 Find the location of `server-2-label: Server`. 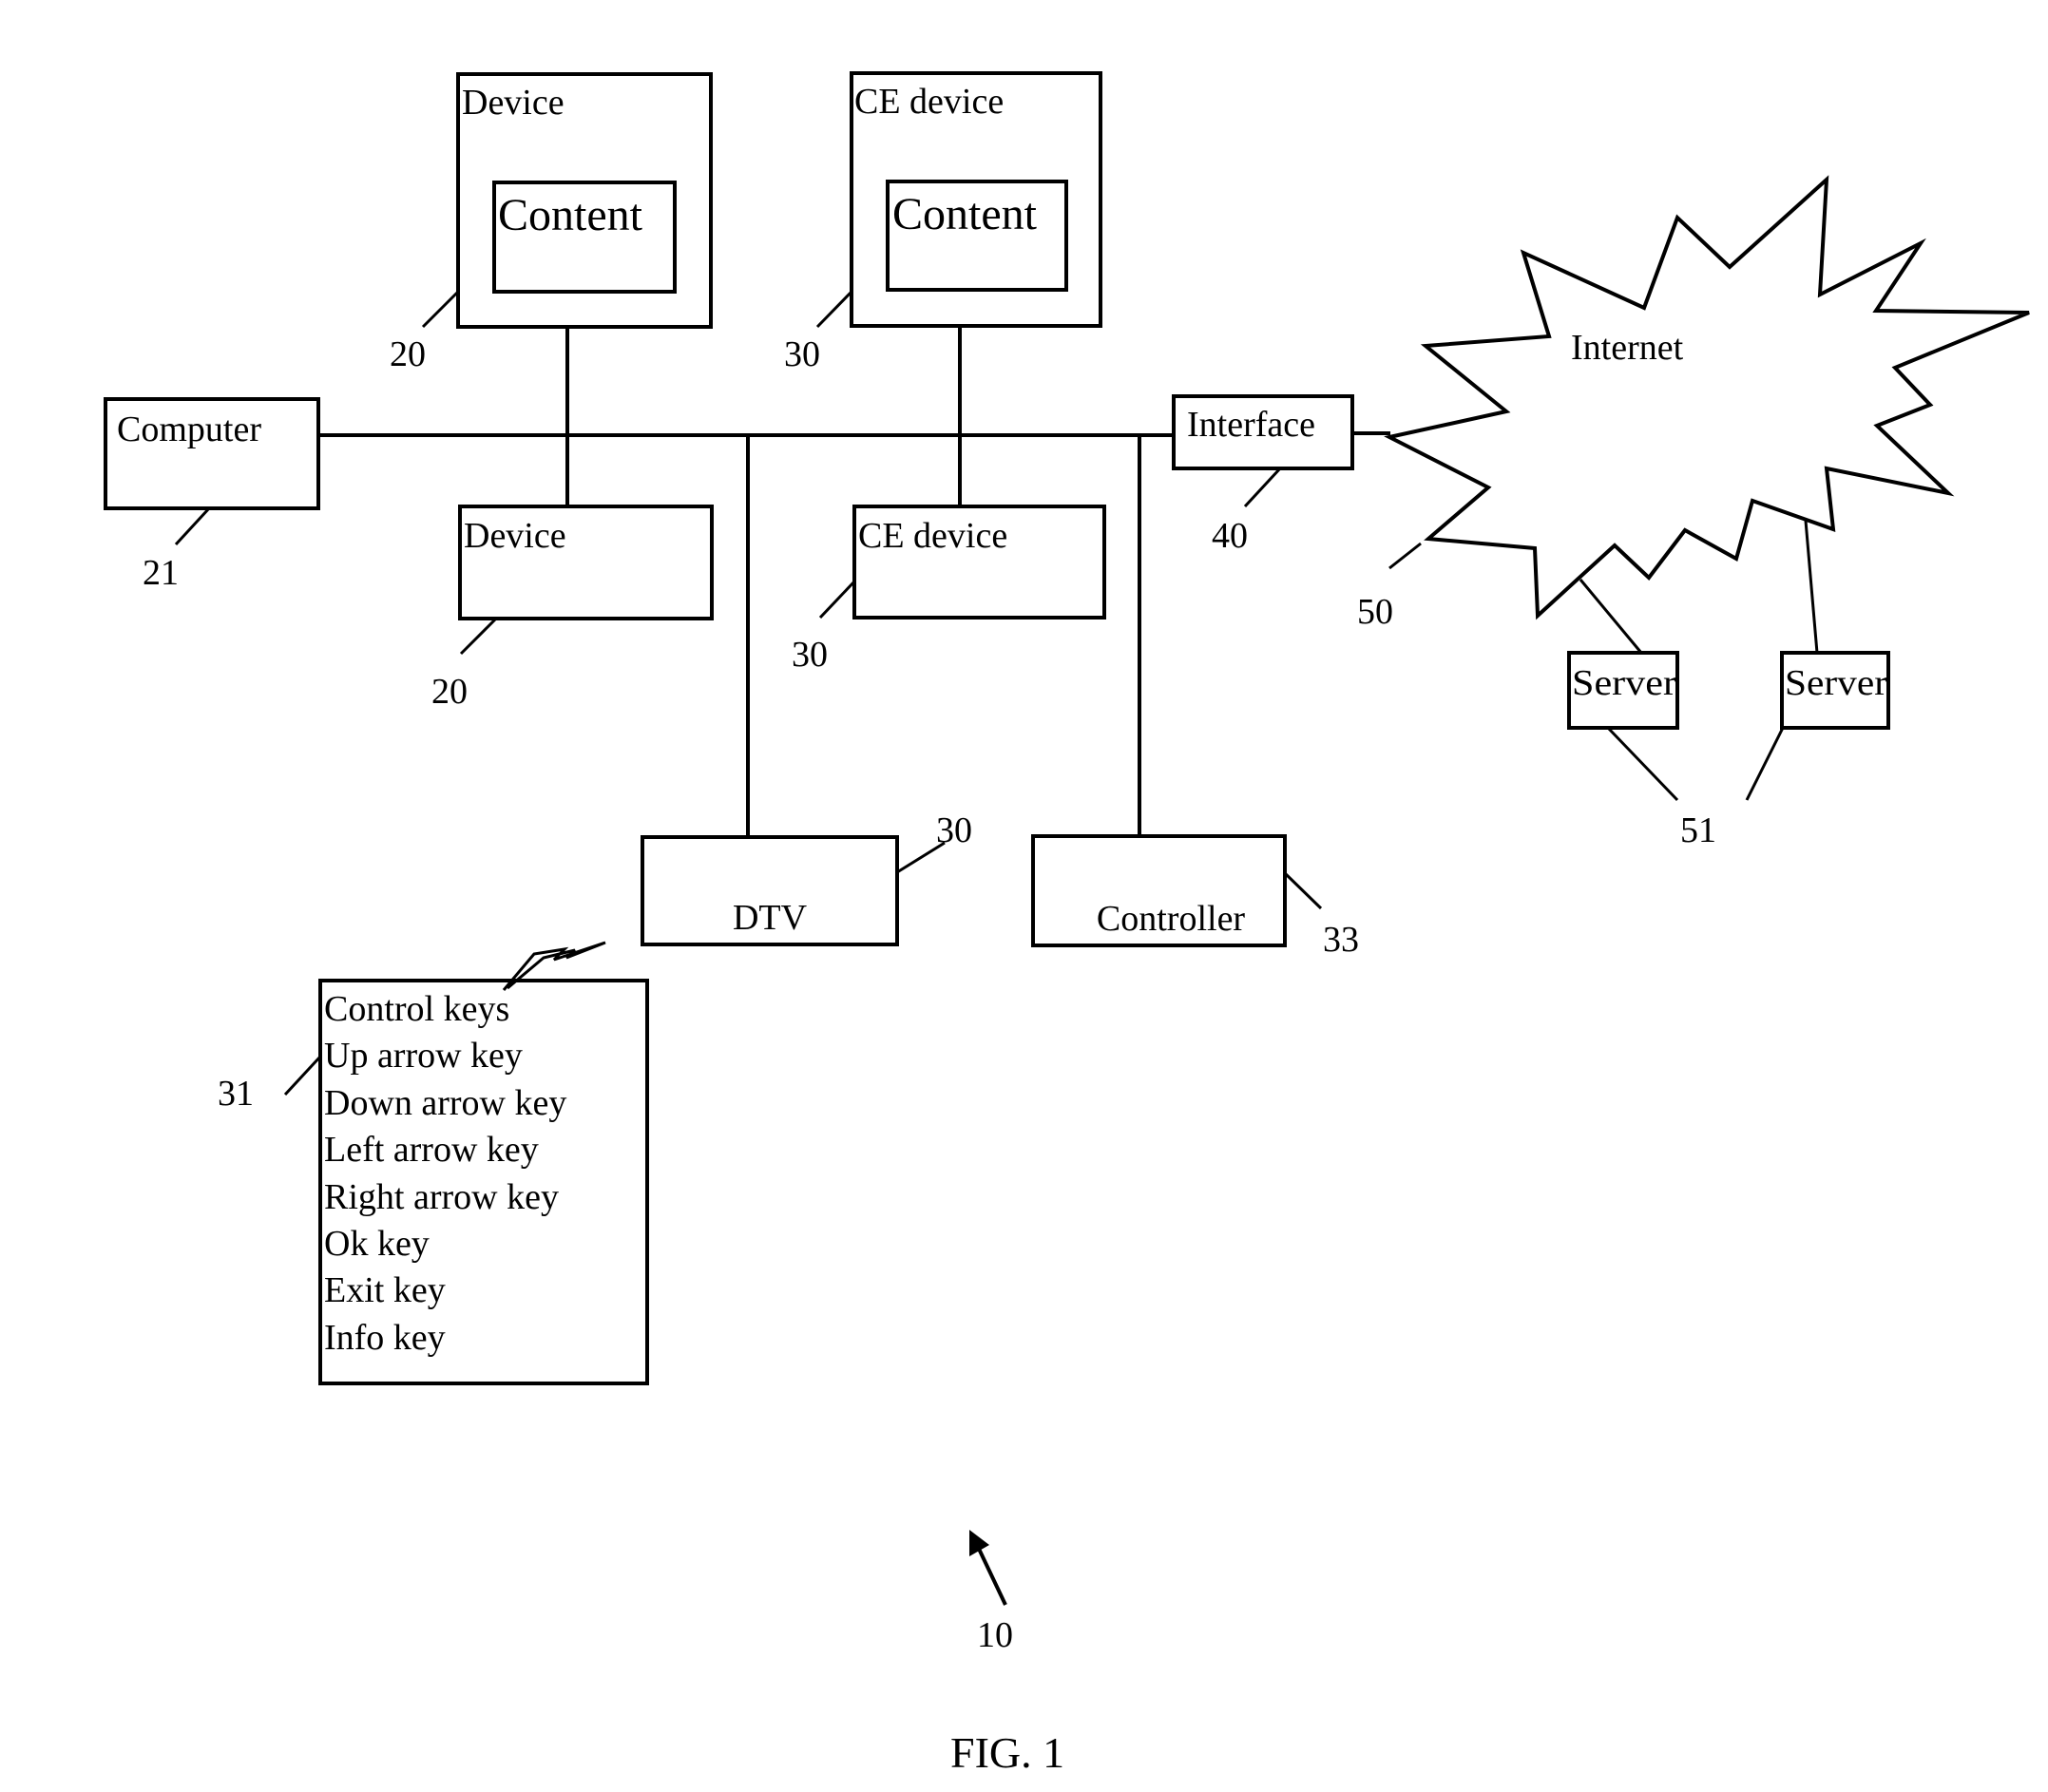

server-2-label: Server is located at coordinates (1836, 683).